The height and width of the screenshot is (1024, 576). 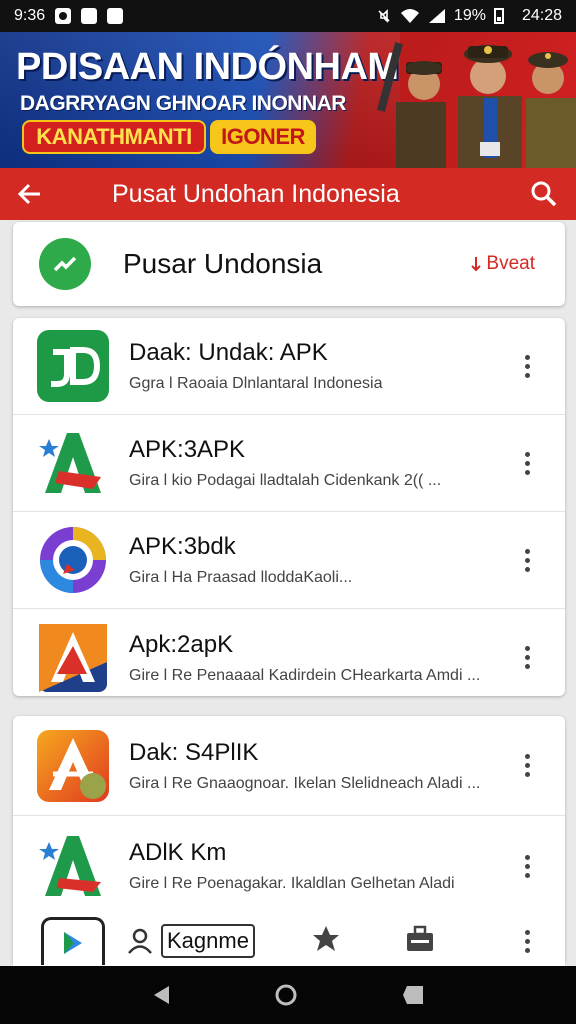 I want to click on banner-red-button: KANATHMANTI, so click(x=114, y=137).